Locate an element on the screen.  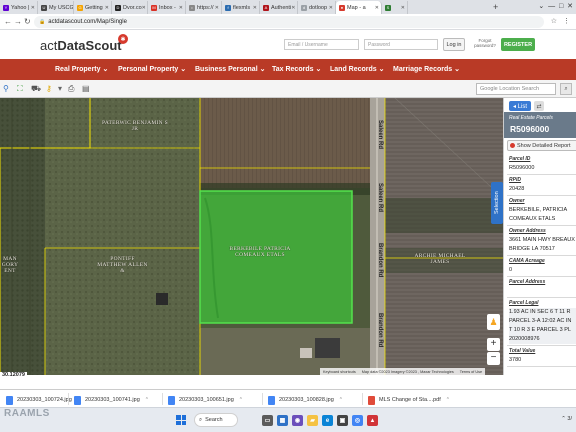
browser-tab: D Dvor.co ✕ is located at coordinates (130, 7).